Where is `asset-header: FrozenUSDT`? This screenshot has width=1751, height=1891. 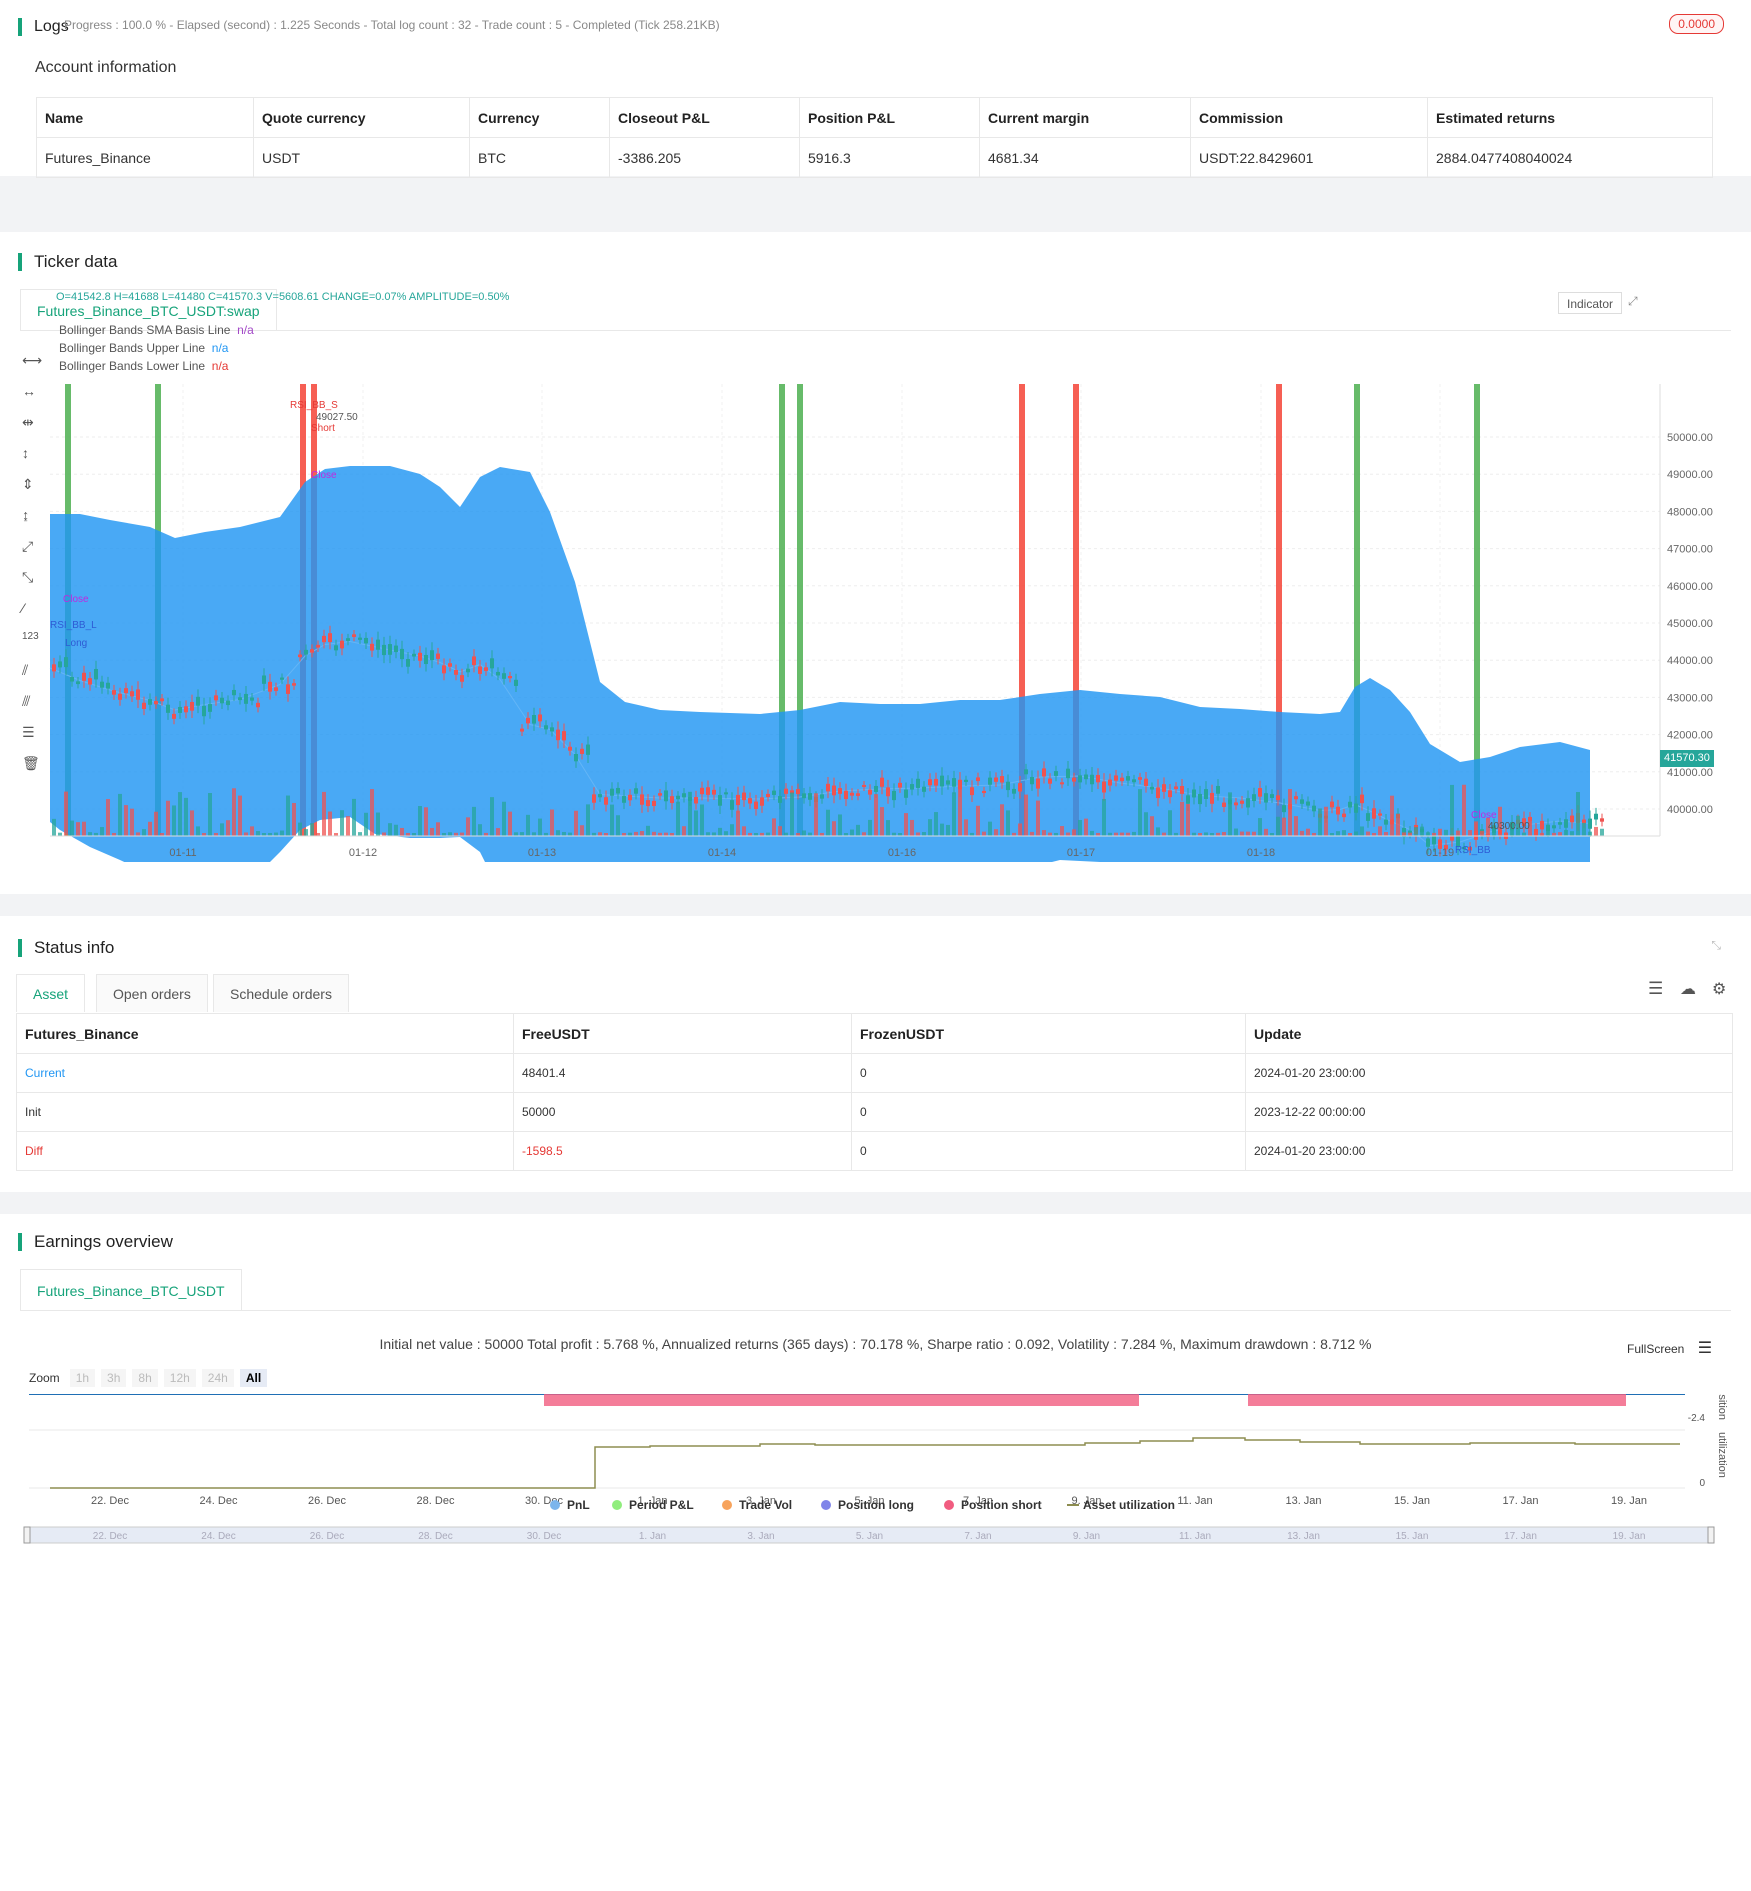 asset-header: FrozenUSDT is located at coordinates (1048, 1033).